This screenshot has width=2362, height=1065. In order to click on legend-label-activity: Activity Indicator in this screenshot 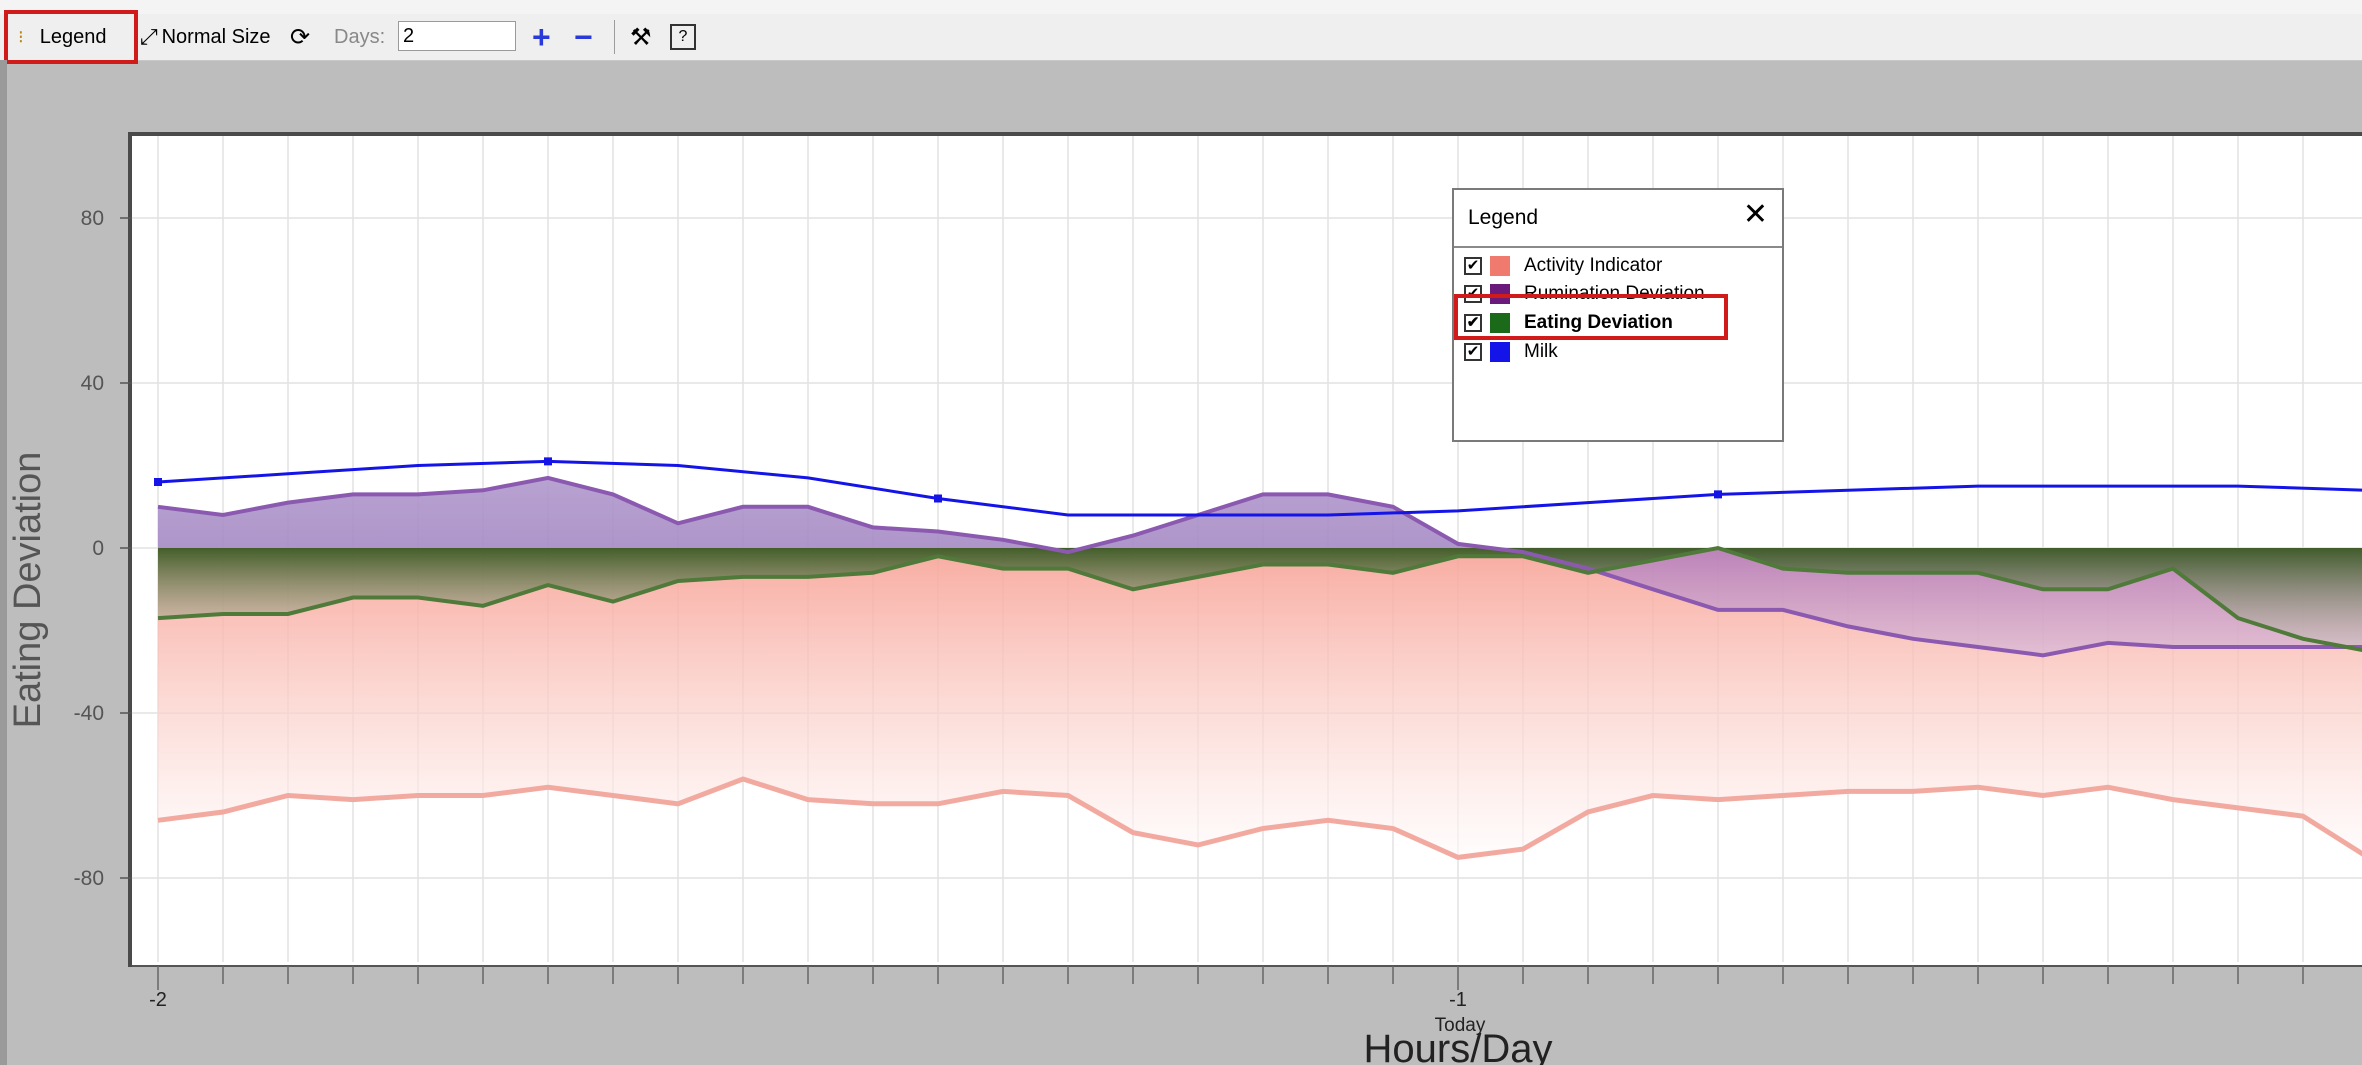, I will do `click(1593, 265)`.